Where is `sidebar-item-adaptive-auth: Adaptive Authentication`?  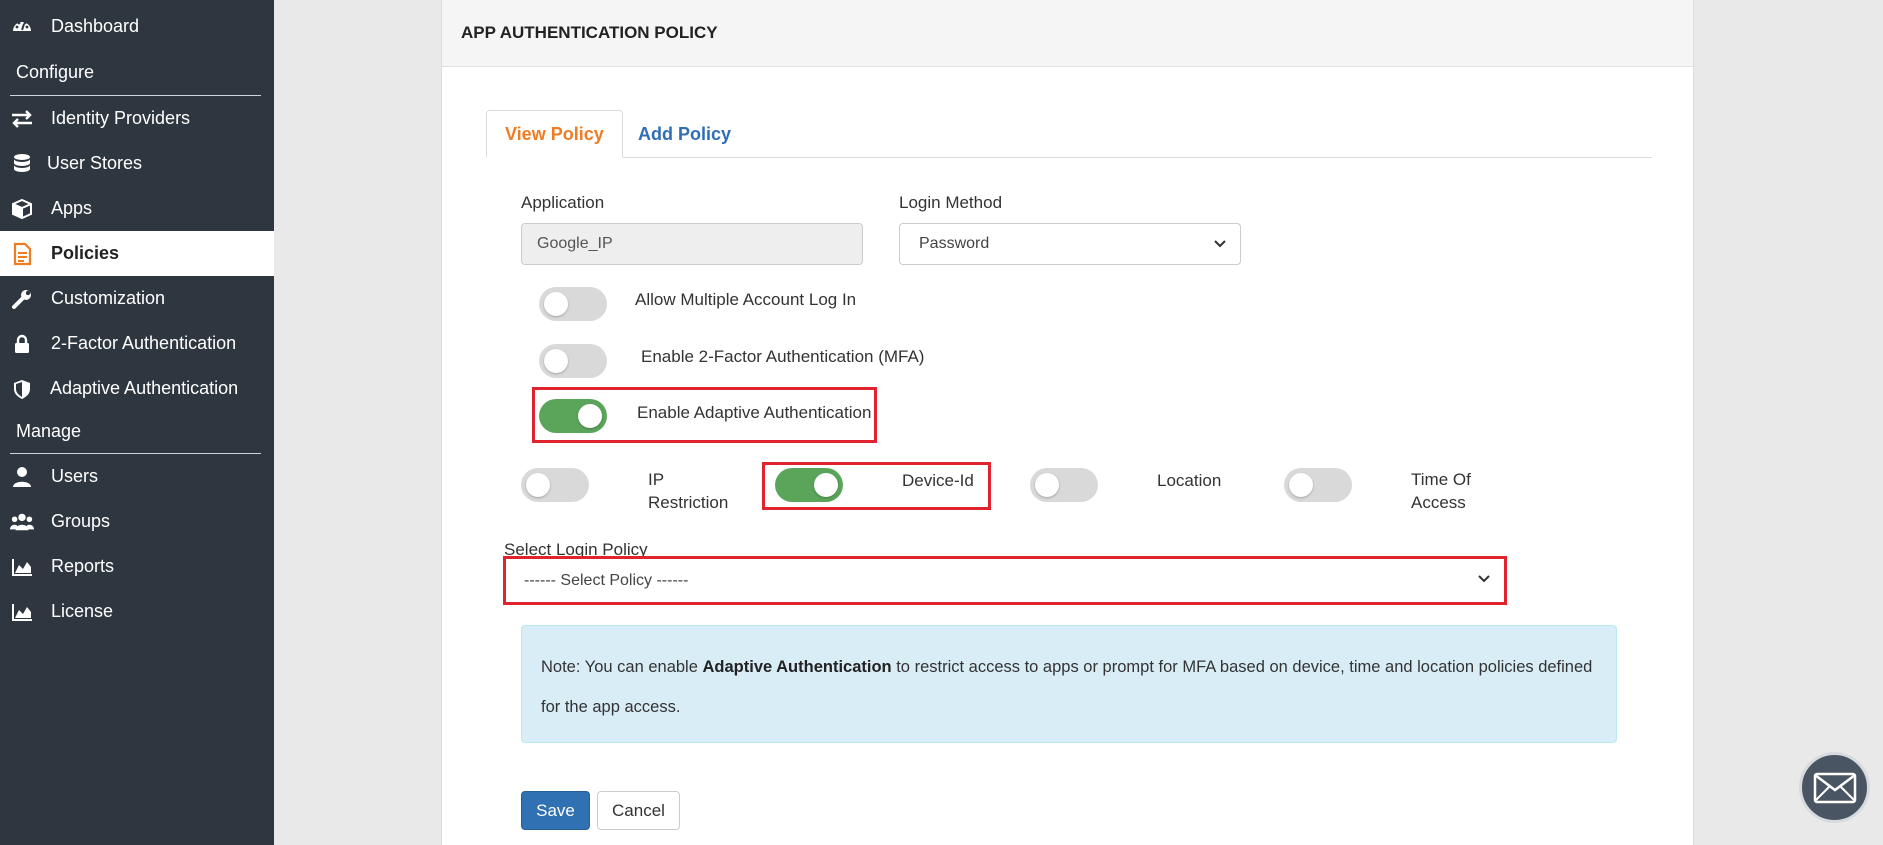 sidebar-item-adaptive-auth: Adaptive Authentication is located at coordinates (137, 388).